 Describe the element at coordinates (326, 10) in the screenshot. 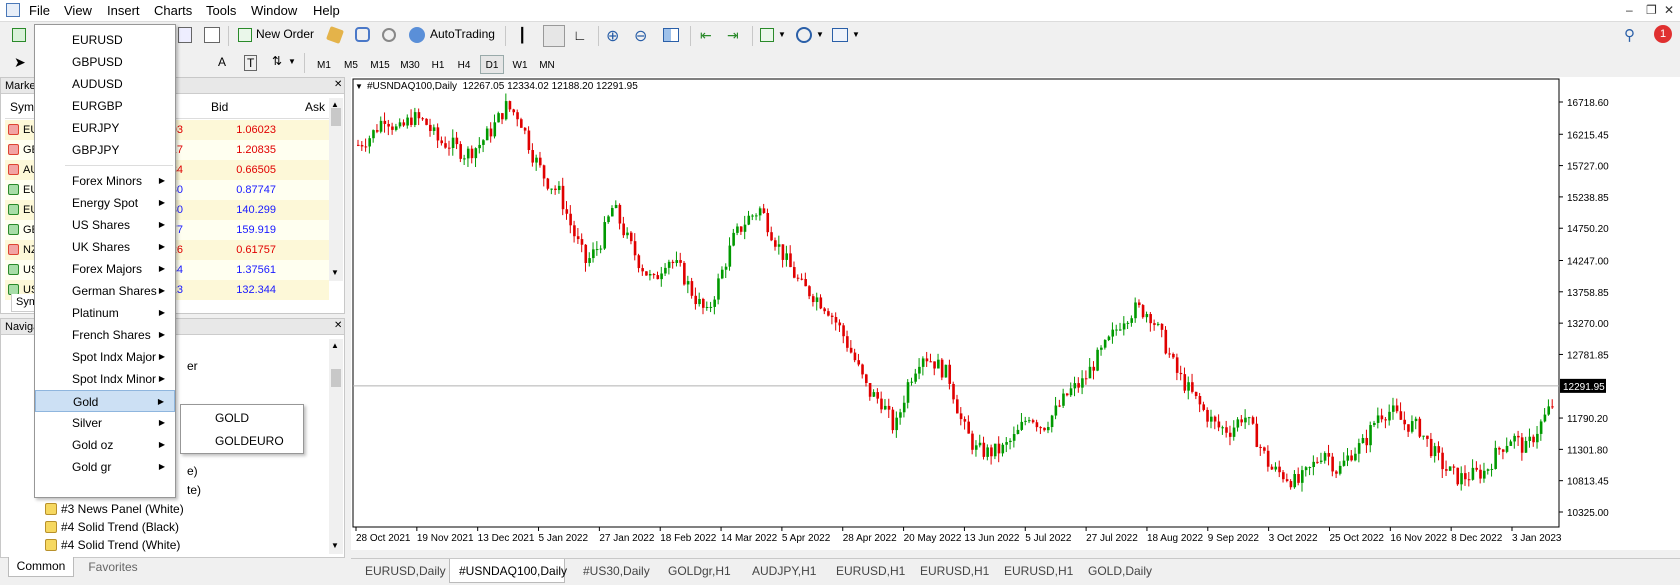

I see `menu-help: Help` at that location.